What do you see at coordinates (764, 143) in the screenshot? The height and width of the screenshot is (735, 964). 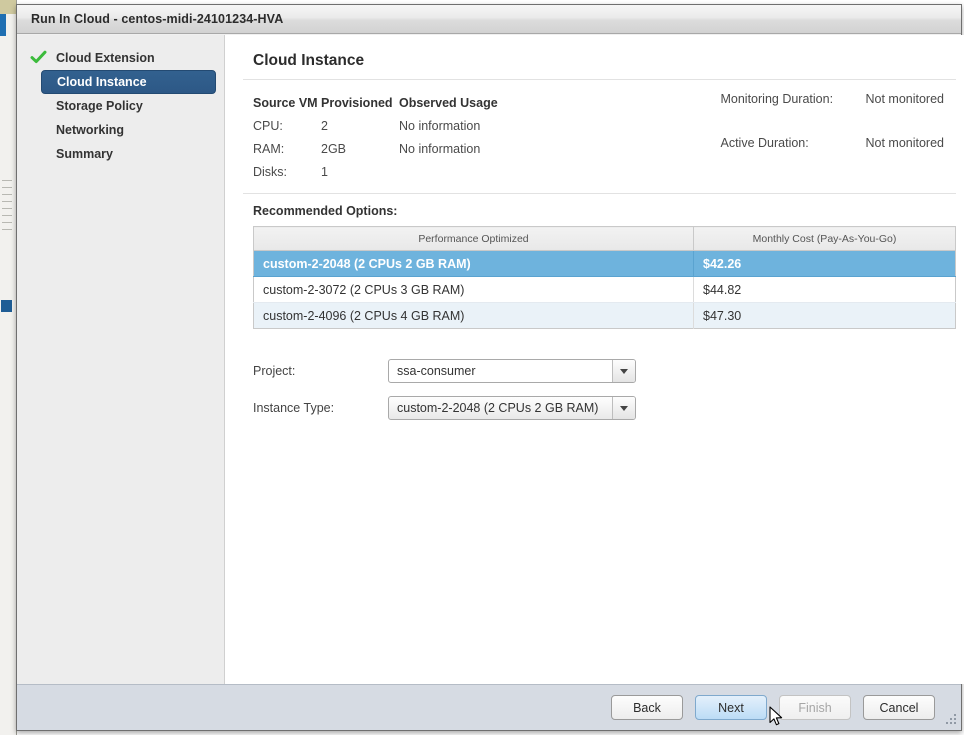 I see `active-duration-label: Active Duration:` at bounding box center [764, 143].